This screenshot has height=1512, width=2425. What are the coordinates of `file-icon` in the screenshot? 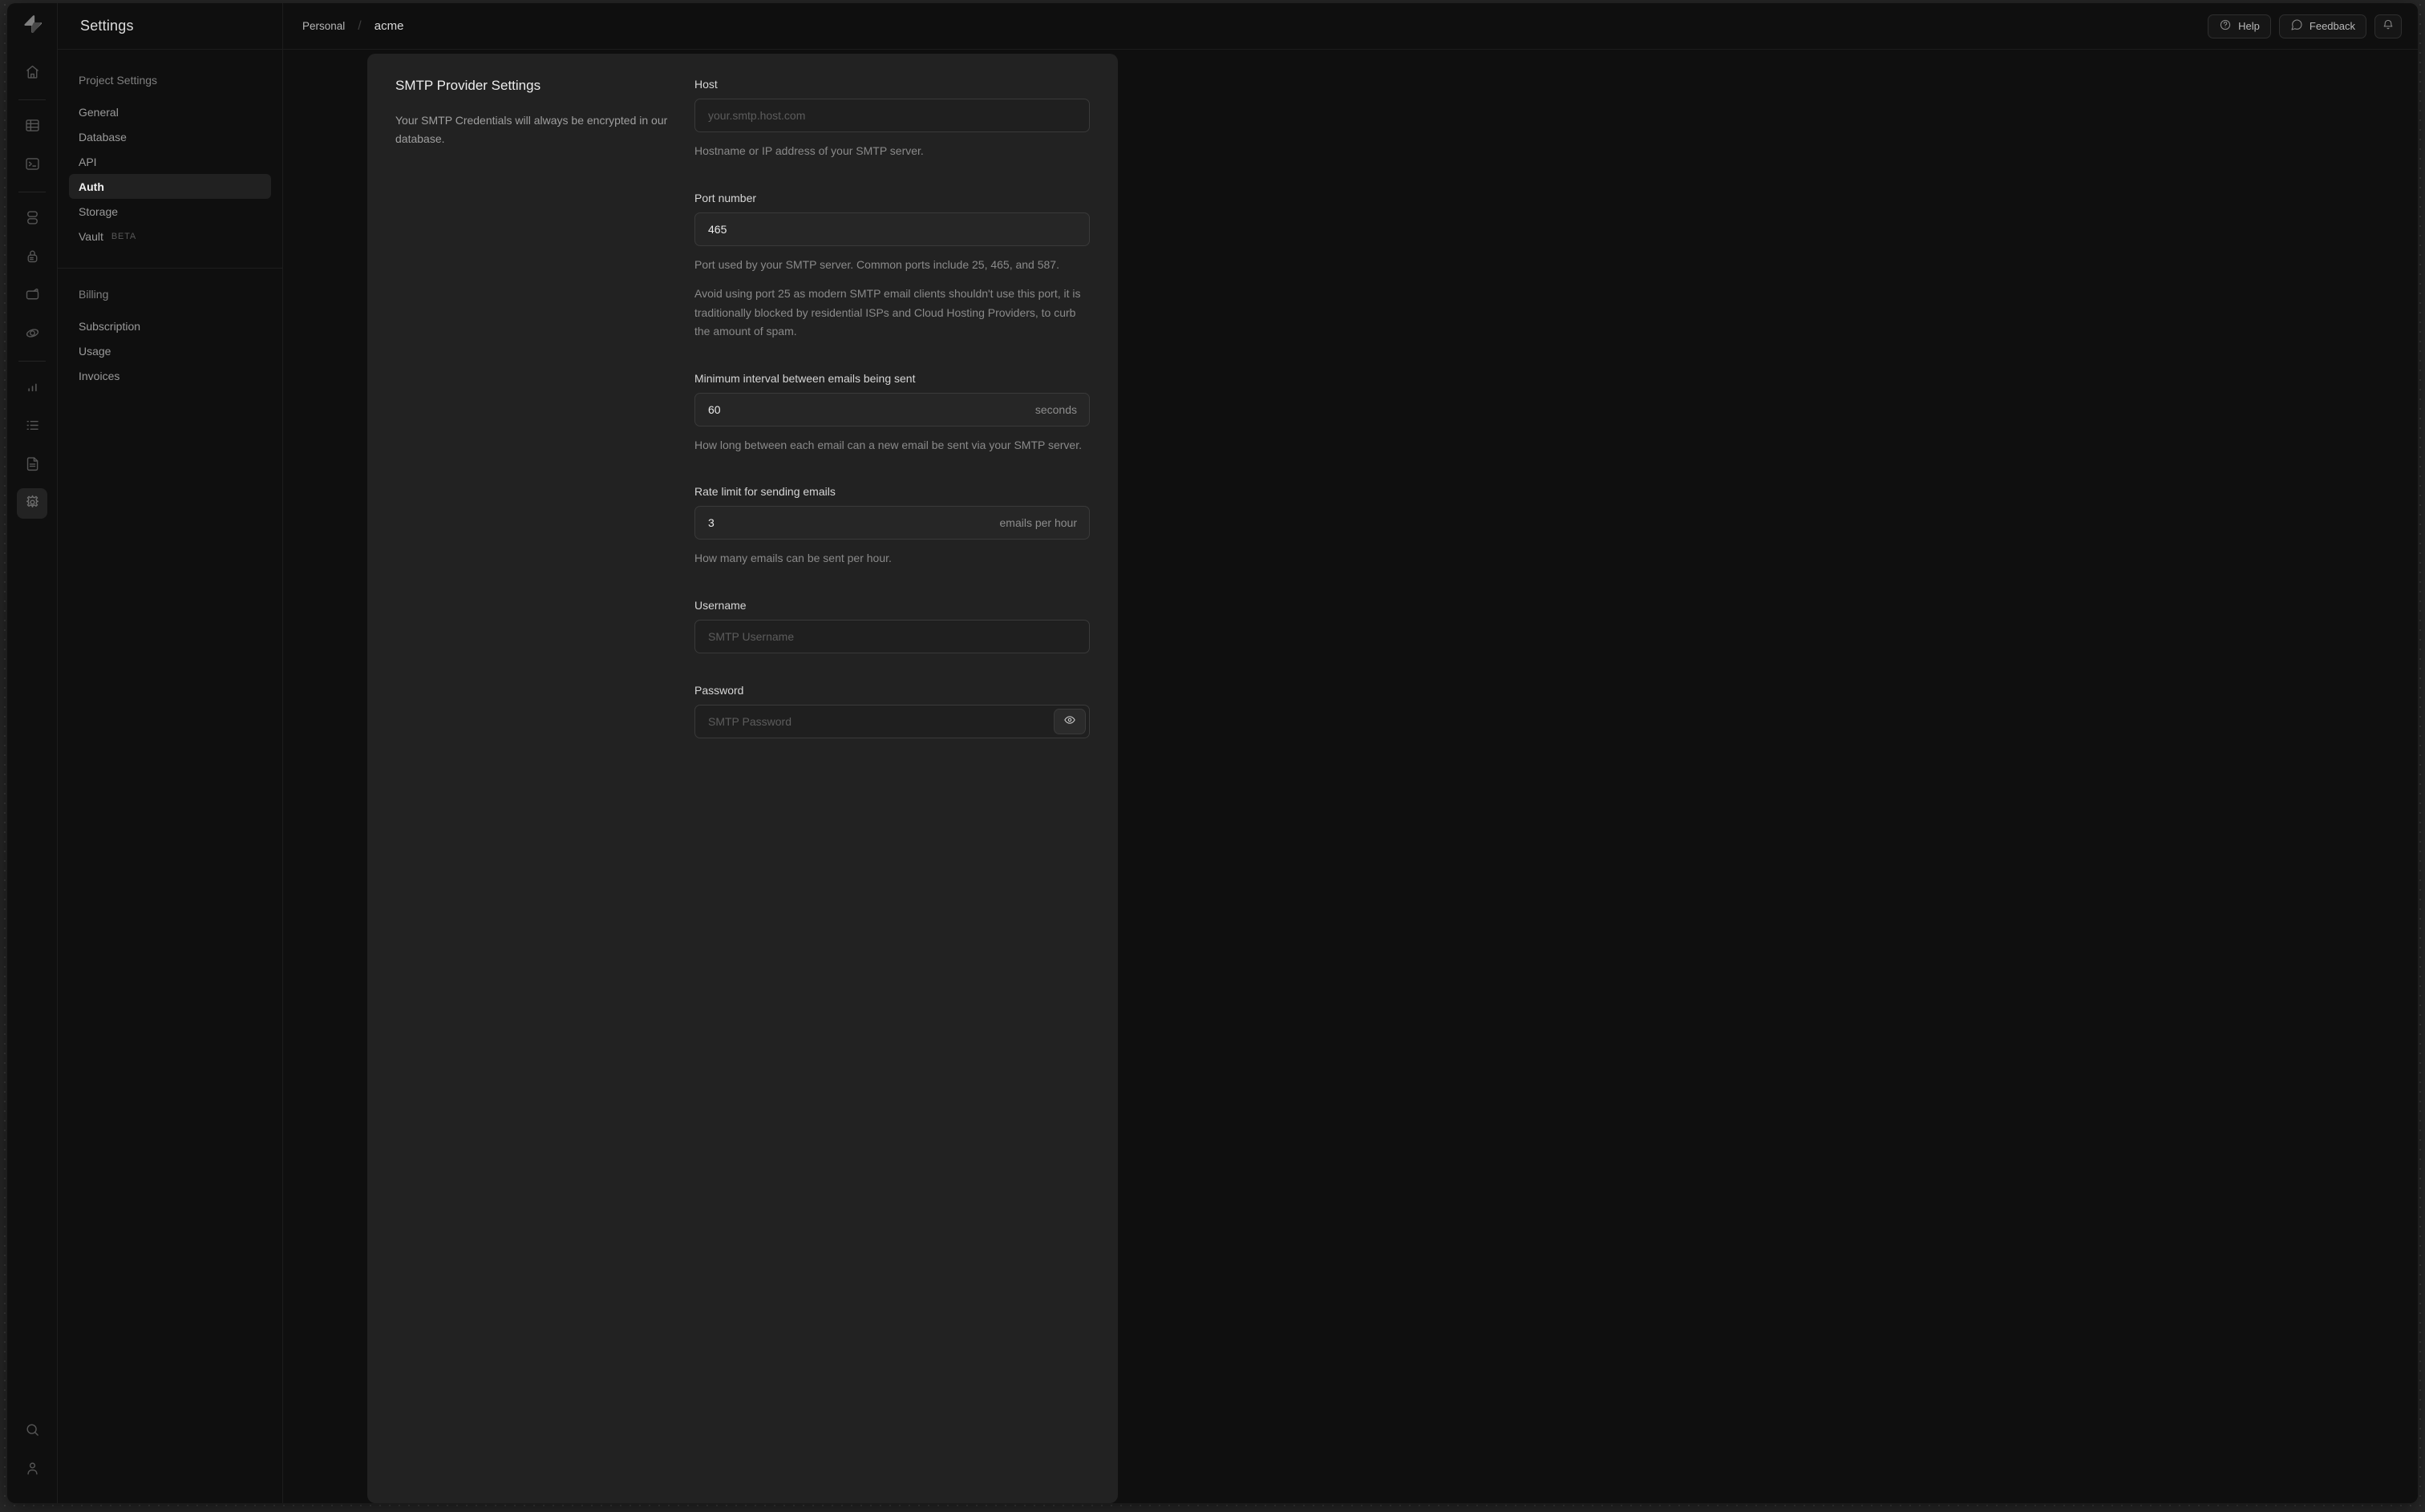 It's located at (32, 465).